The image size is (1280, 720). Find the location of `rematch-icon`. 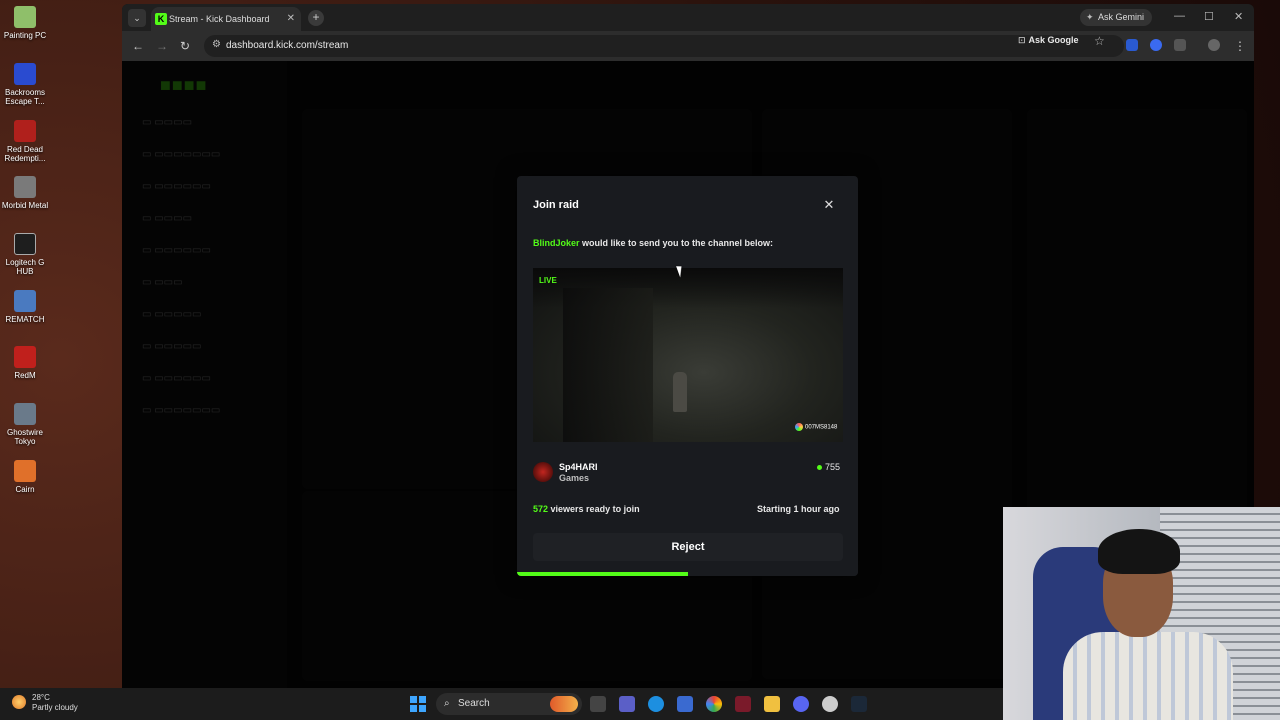

rematch-icon is located at coordinates (25, 301).